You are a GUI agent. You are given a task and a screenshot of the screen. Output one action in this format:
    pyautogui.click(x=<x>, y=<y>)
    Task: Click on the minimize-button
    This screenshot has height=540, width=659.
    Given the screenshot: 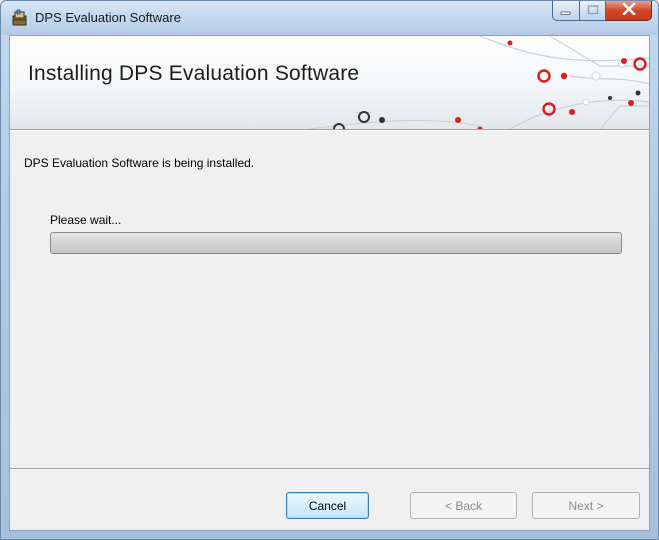 What is the action you would take?
    pyautogui.click(x=566, y=11)
    